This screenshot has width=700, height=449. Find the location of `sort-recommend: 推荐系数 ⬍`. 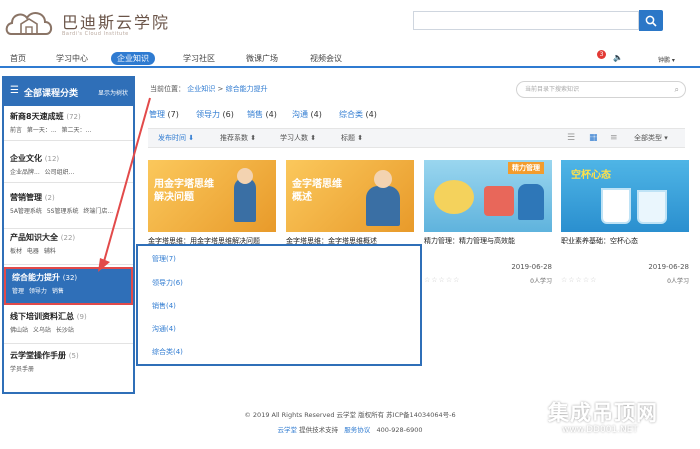

sort-recommend: 推荐系数 ⬍ is located at coordinates (238, 138).